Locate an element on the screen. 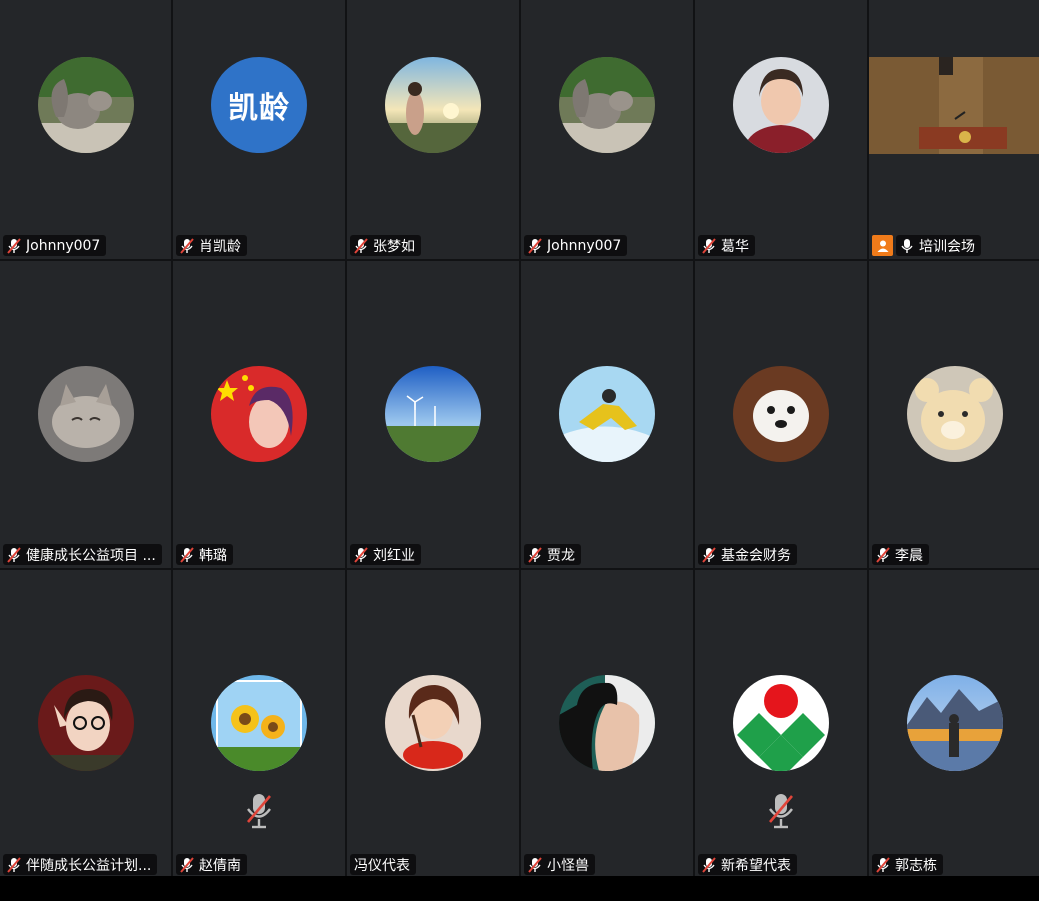 The width and height of the screenshot is (1039, 901). participant-tile: 新希望代表 is located at coordinates (781, 724).